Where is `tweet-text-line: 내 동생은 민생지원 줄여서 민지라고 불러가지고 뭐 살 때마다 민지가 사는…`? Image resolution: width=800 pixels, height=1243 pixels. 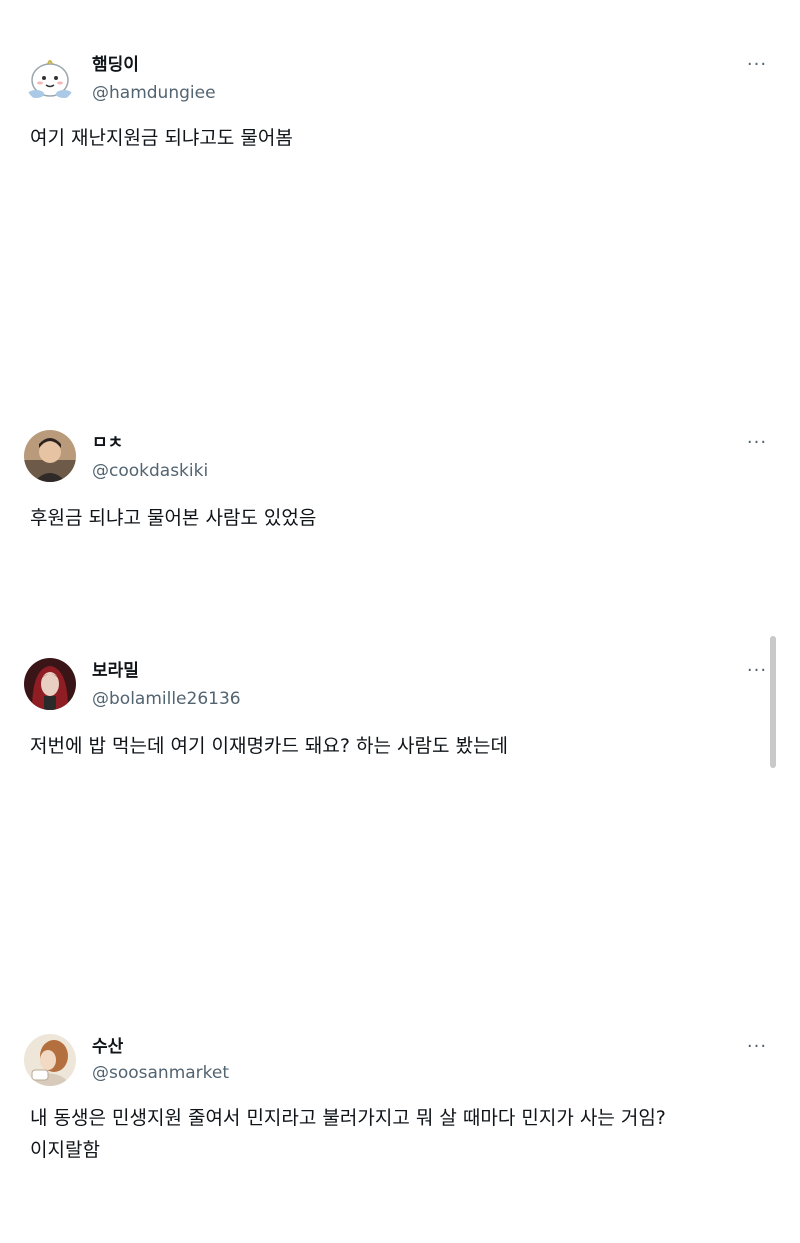
tweet-text-line: 내 동생은 민생지원 줄여서 민지라고 불러가지고 뭐 살 때마다 민지가 사는… is located at coordinates (348, 1118).